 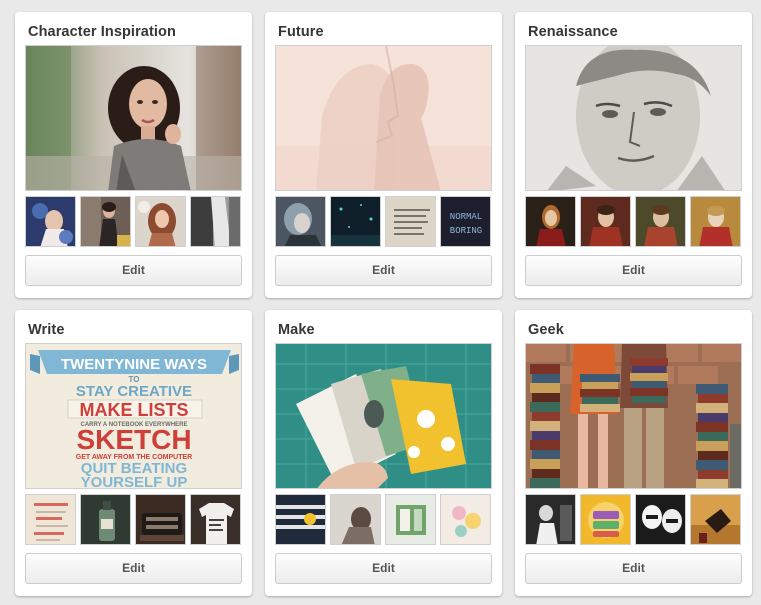 I want to click on board-title: Character Inspiration, so click(x=102, y=32).